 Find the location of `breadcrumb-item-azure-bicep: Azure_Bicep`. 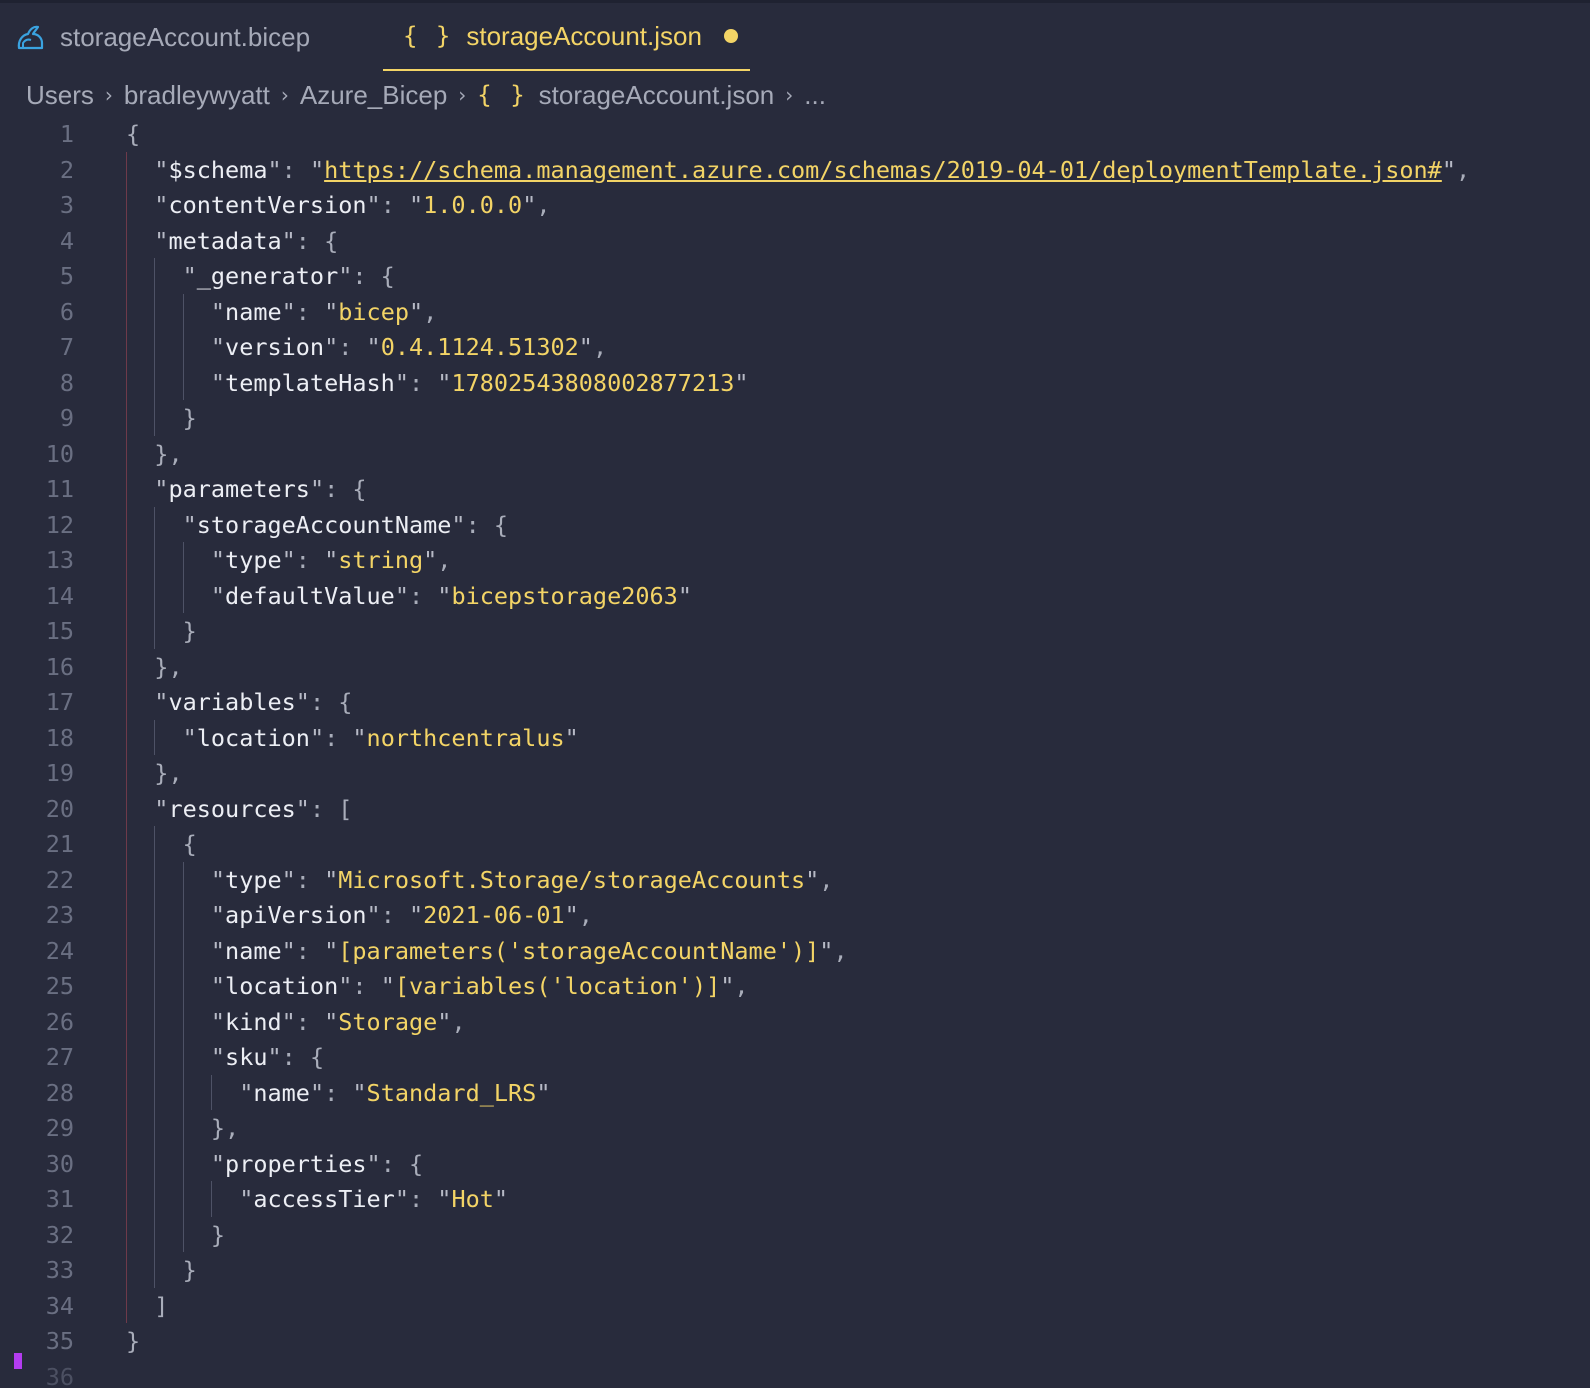

breadcrumb-item-azure-bicep: Azure_Bicep is located at coordinates (373, 95).